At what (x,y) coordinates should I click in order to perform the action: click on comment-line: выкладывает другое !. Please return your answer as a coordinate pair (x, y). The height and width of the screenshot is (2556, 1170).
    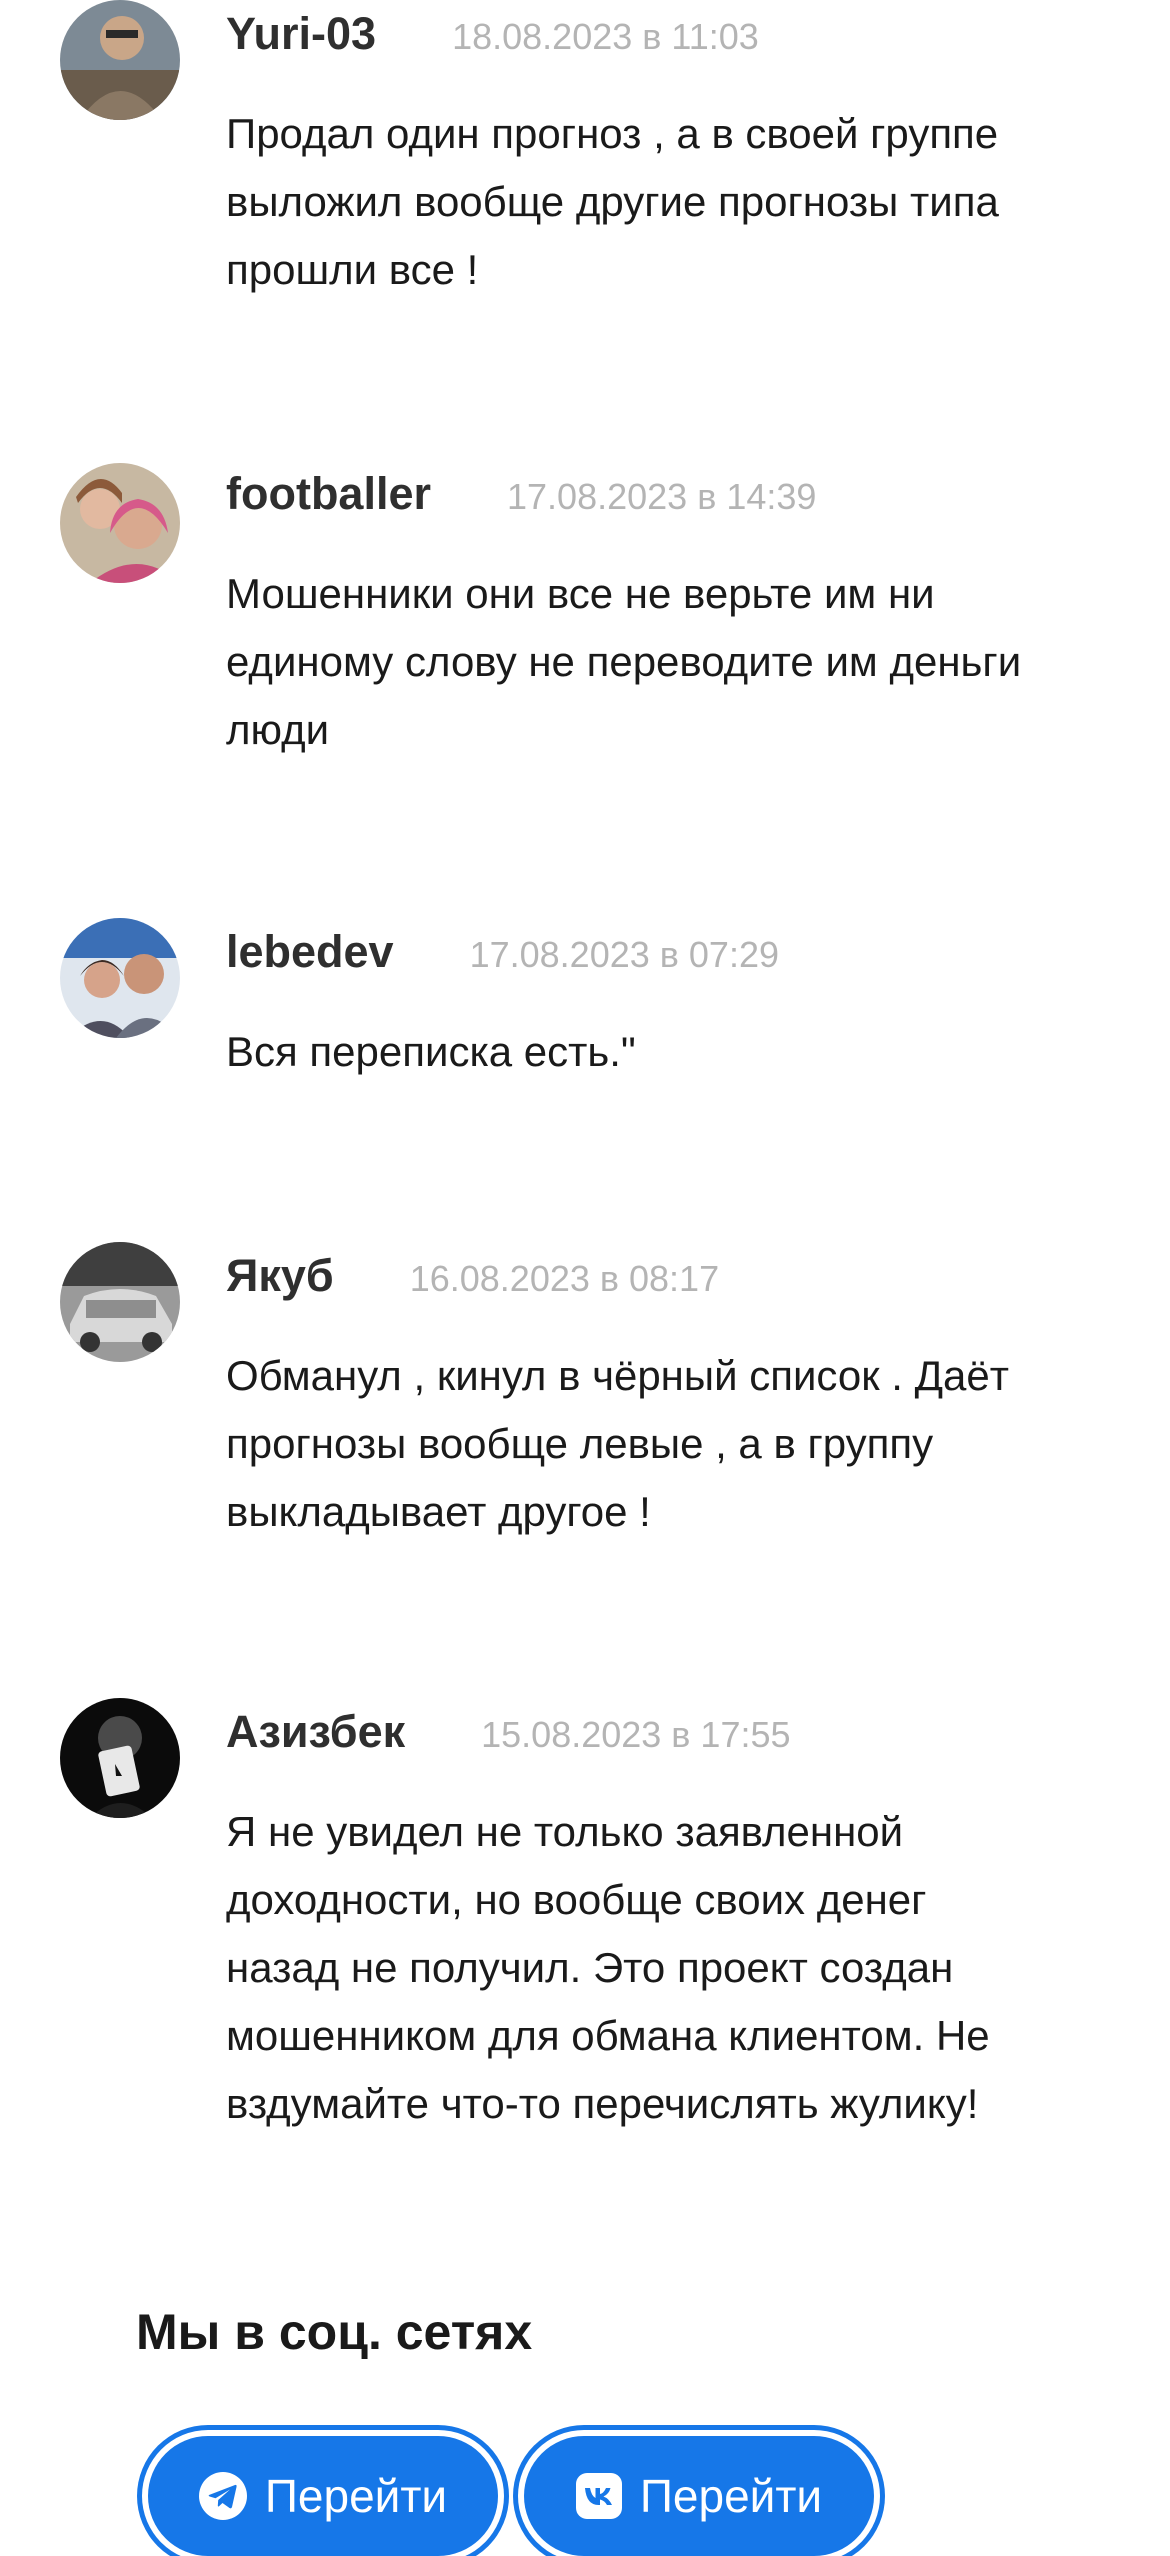
    Looking at the image, I should click on (438, 1511).